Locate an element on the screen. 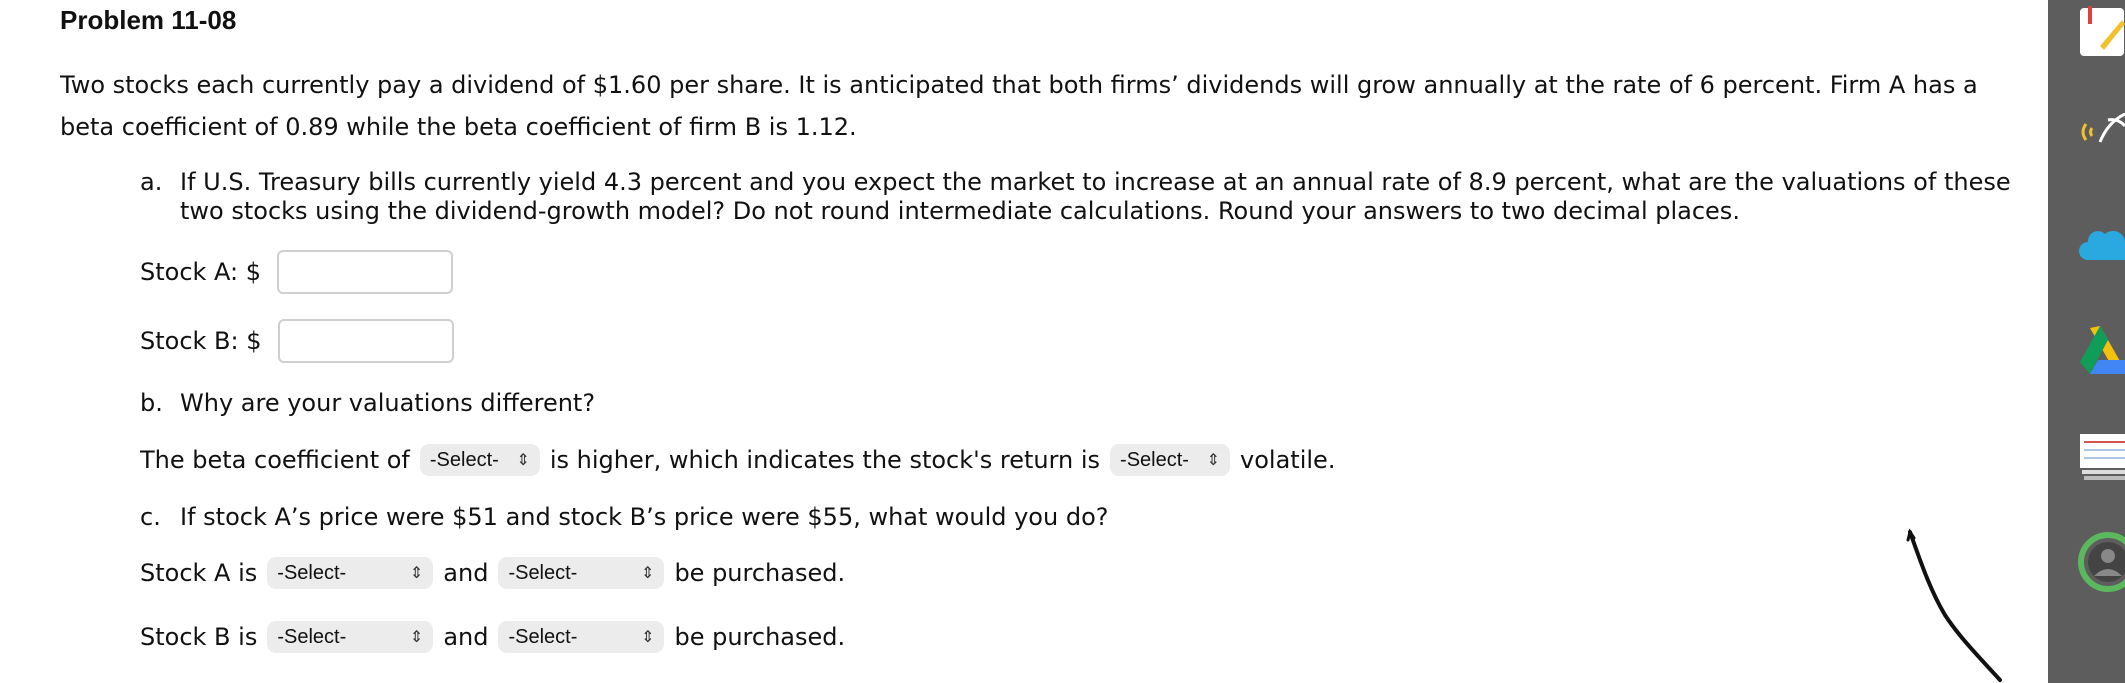 This screenshot has width=2125, height=683. part-b-text: Why are your valuations different? is located at coordinates (388, 403).